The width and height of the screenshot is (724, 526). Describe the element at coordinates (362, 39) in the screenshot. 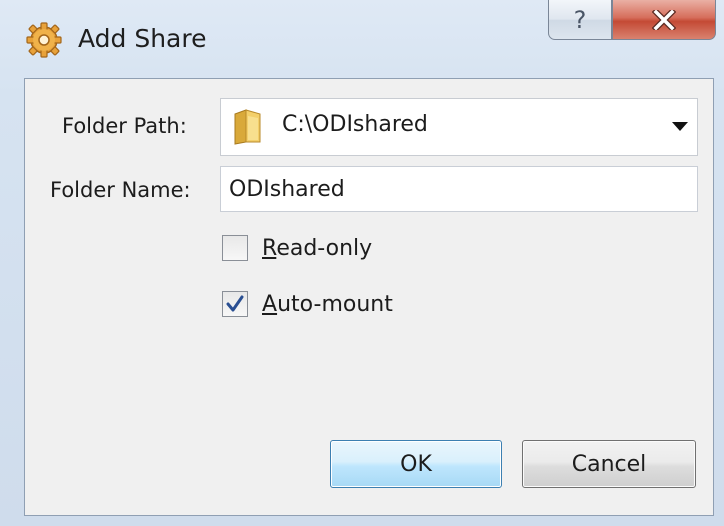

I see `title-bar: Add Share ?` at that location.